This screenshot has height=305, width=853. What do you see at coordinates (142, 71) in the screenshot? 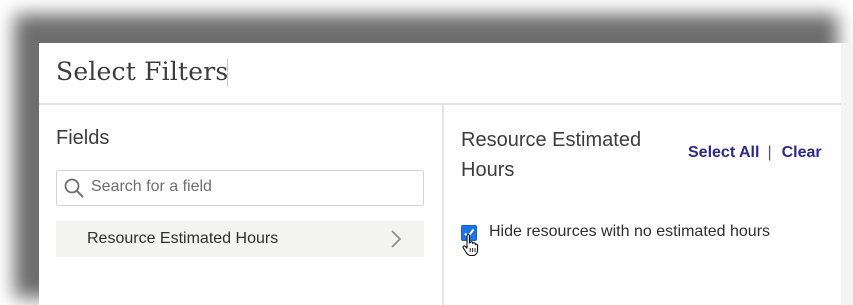
I see `dialog-title: Select Filters` at bounding box center [142, 71].